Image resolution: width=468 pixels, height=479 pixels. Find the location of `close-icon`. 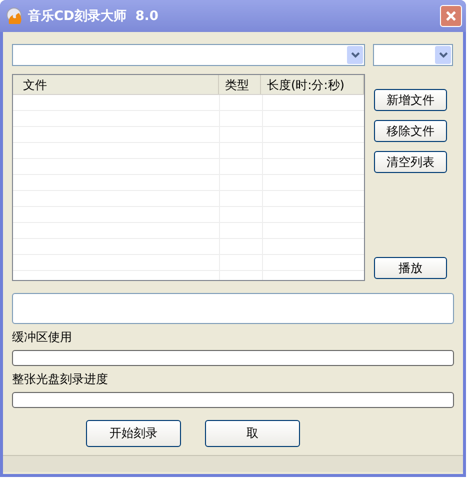

close-icon is located at coordinates (451, 16).